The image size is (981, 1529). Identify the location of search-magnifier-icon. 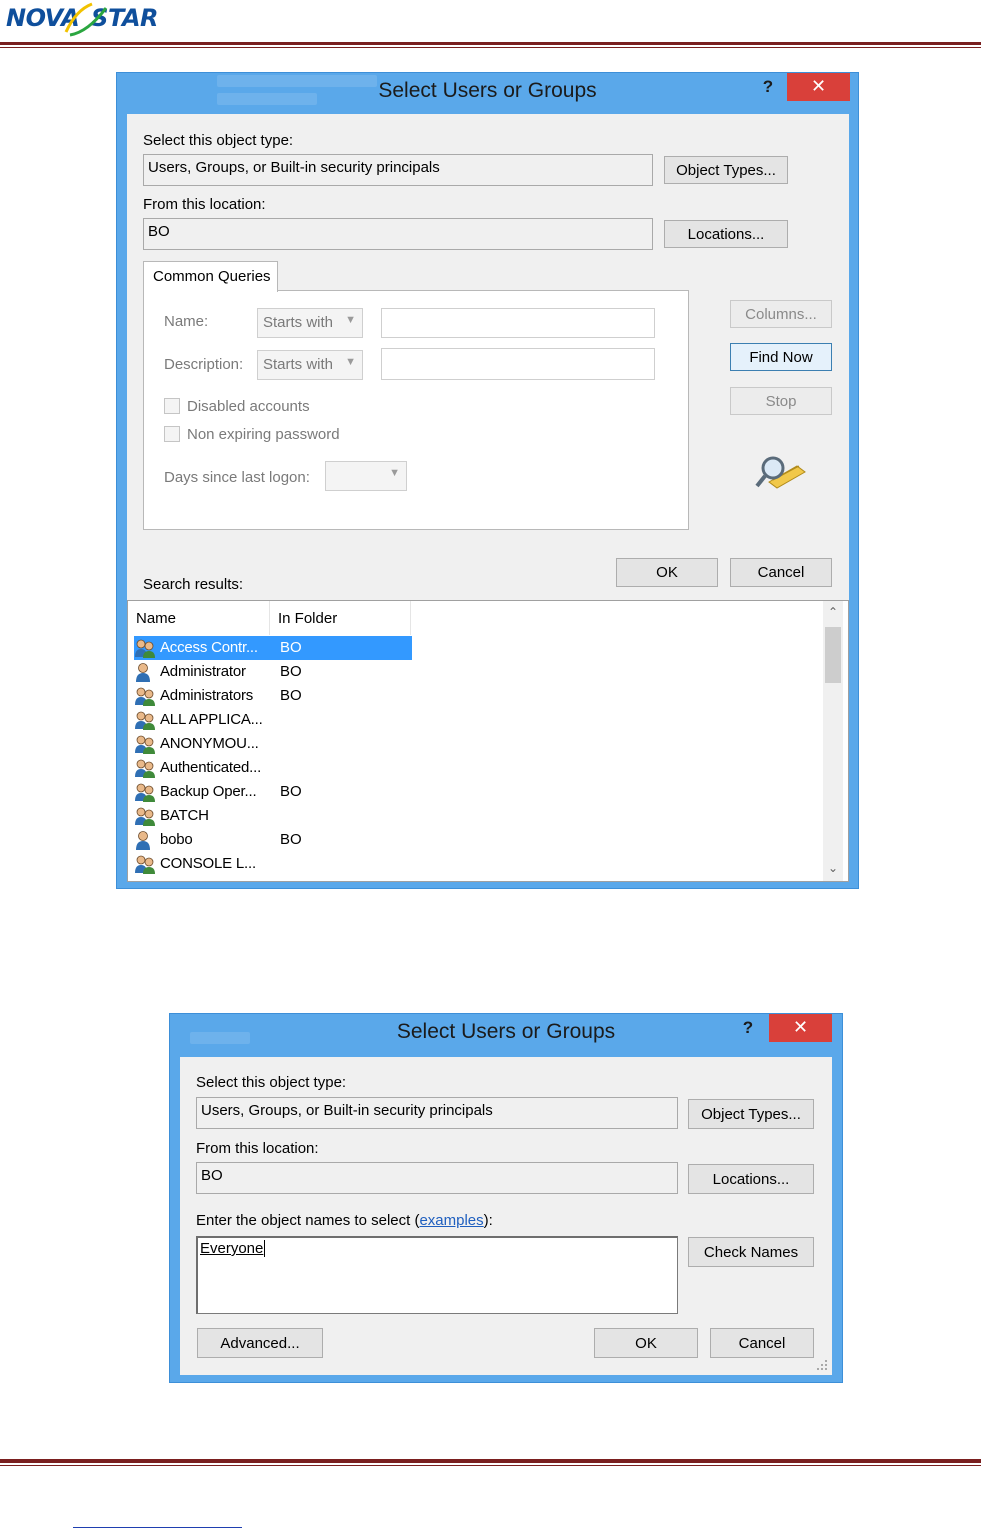
(780, 472).